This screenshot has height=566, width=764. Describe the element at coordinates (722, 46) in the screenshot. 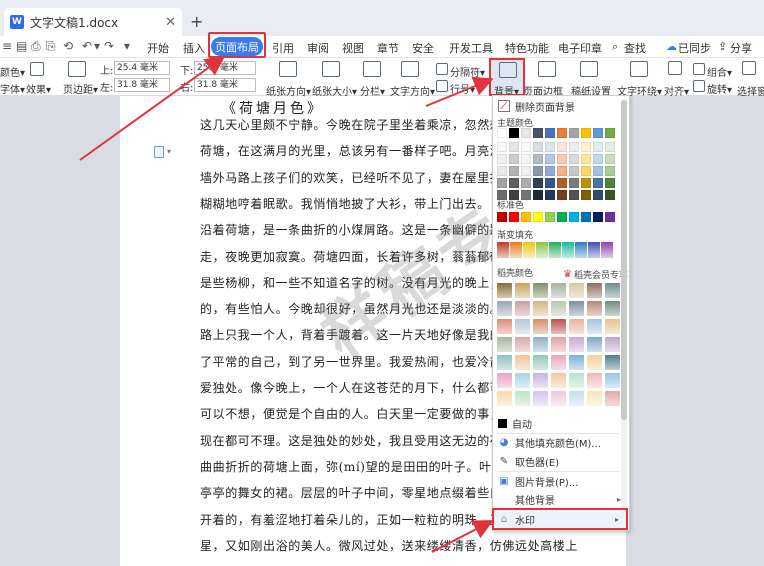

I see `share-icon: ⇪` at that location.